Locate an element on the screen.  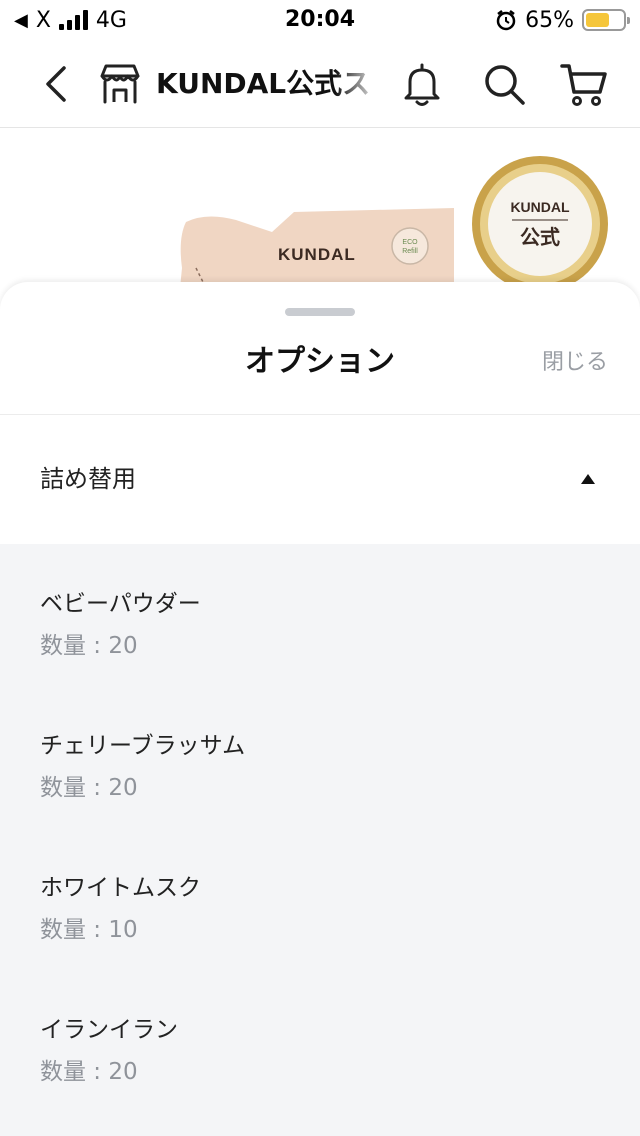
sheet-drag-handle is located at coordinates (320, 312).